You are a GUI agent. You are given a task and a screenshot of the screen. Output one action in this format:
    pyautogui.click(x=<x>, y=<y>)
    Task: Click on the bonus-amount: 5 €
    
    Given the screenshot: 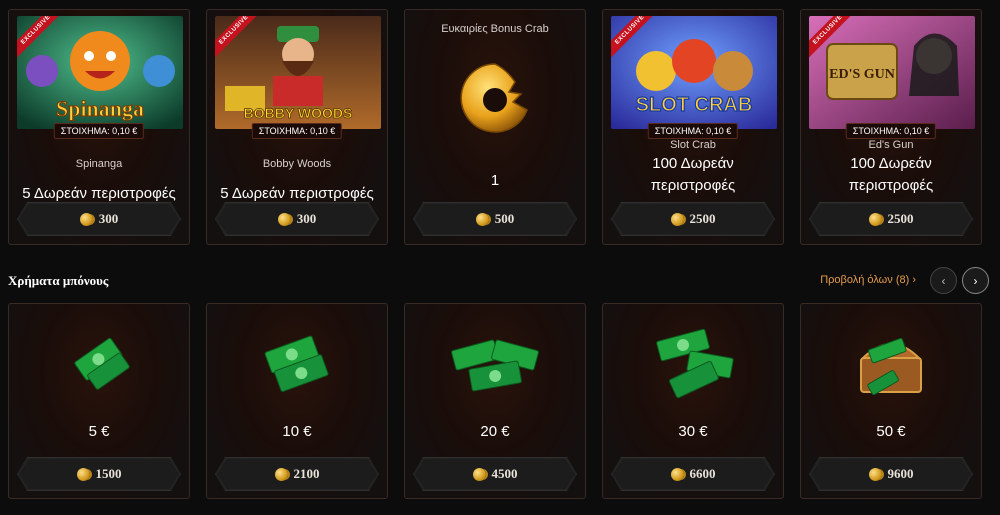 What is the action you would take?
    pyautogui.click(x=99, y=431)
    